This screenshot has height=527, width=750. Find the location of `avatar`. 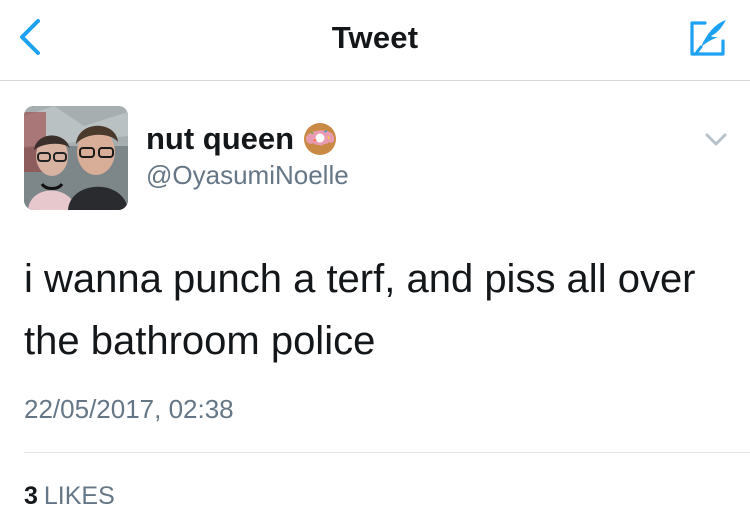

avatar is located at coordinates (76, 158).